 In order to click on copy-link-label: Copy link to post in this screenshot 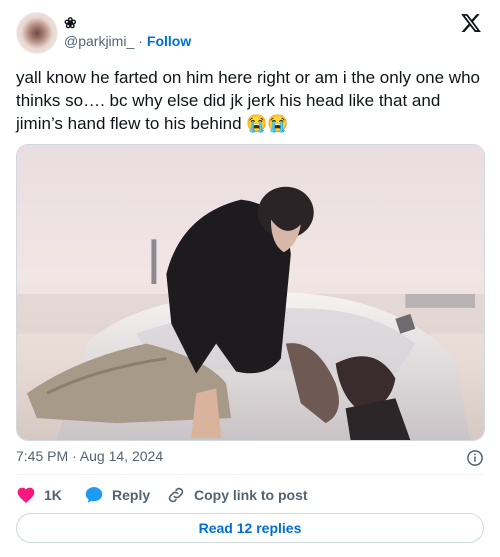, I will do `click(251, 495)`.